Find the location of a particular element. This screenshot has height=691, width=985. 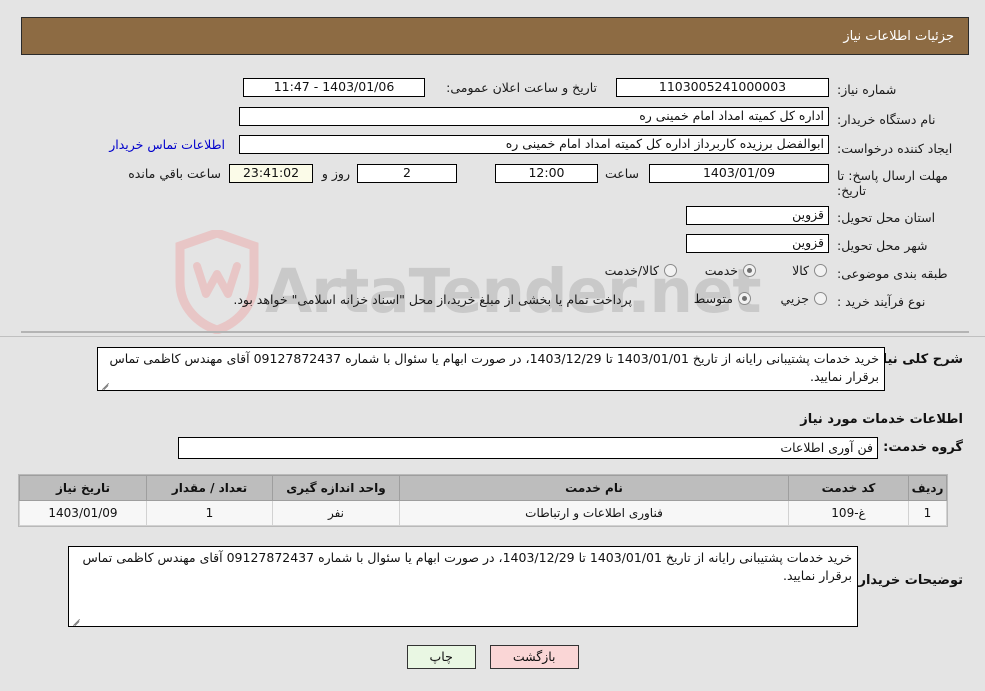

label-days: روز و is located at coordinates (335, 173).